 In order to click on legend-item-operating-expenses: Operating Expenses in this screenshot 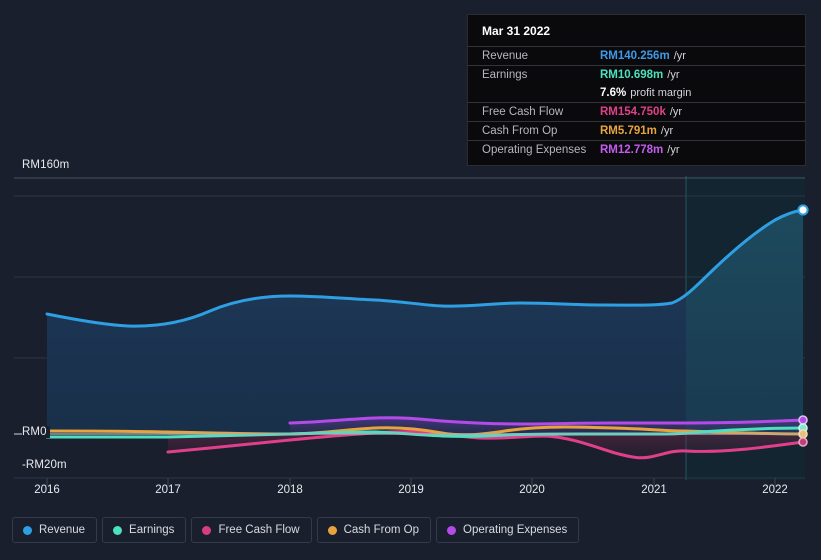, I will do `click(508, 530)`.